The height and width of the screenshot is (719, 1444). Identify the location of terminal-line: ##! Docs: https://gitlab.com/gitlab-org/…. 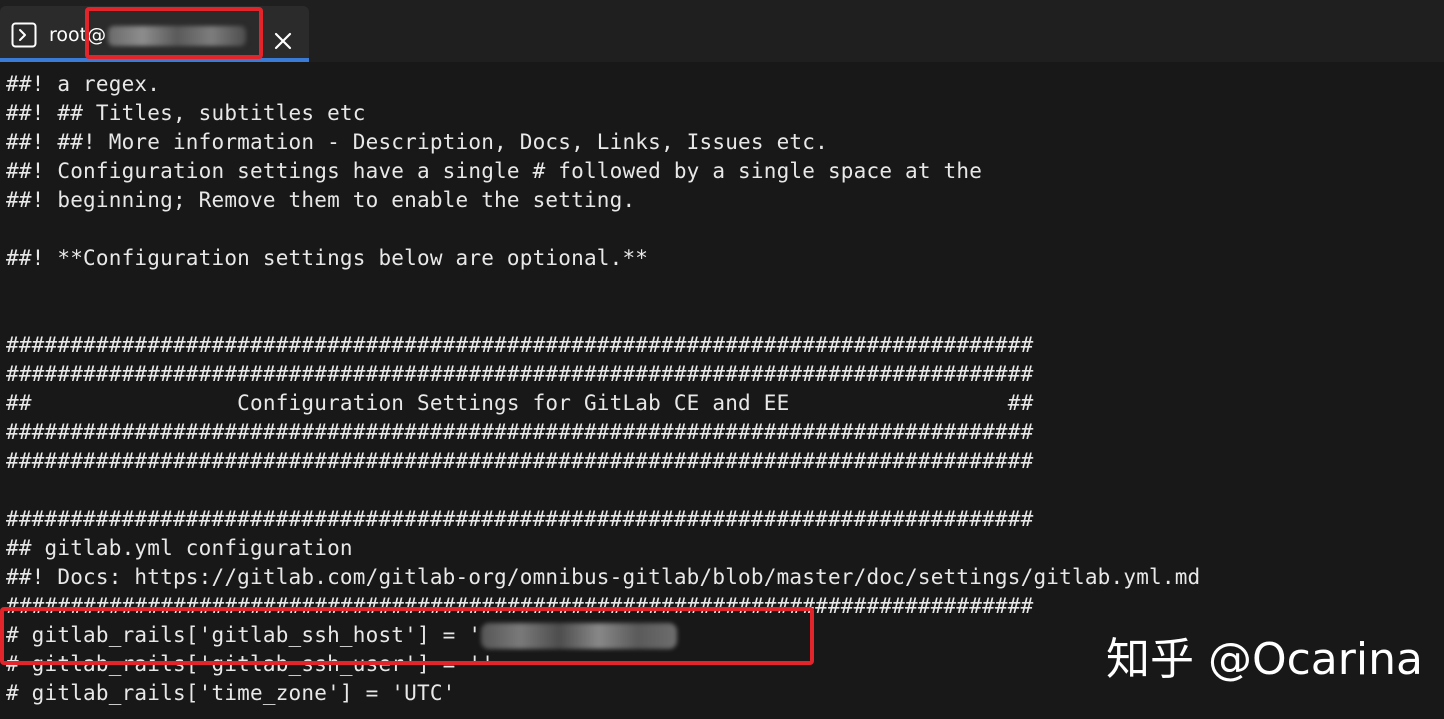
(603, 577).